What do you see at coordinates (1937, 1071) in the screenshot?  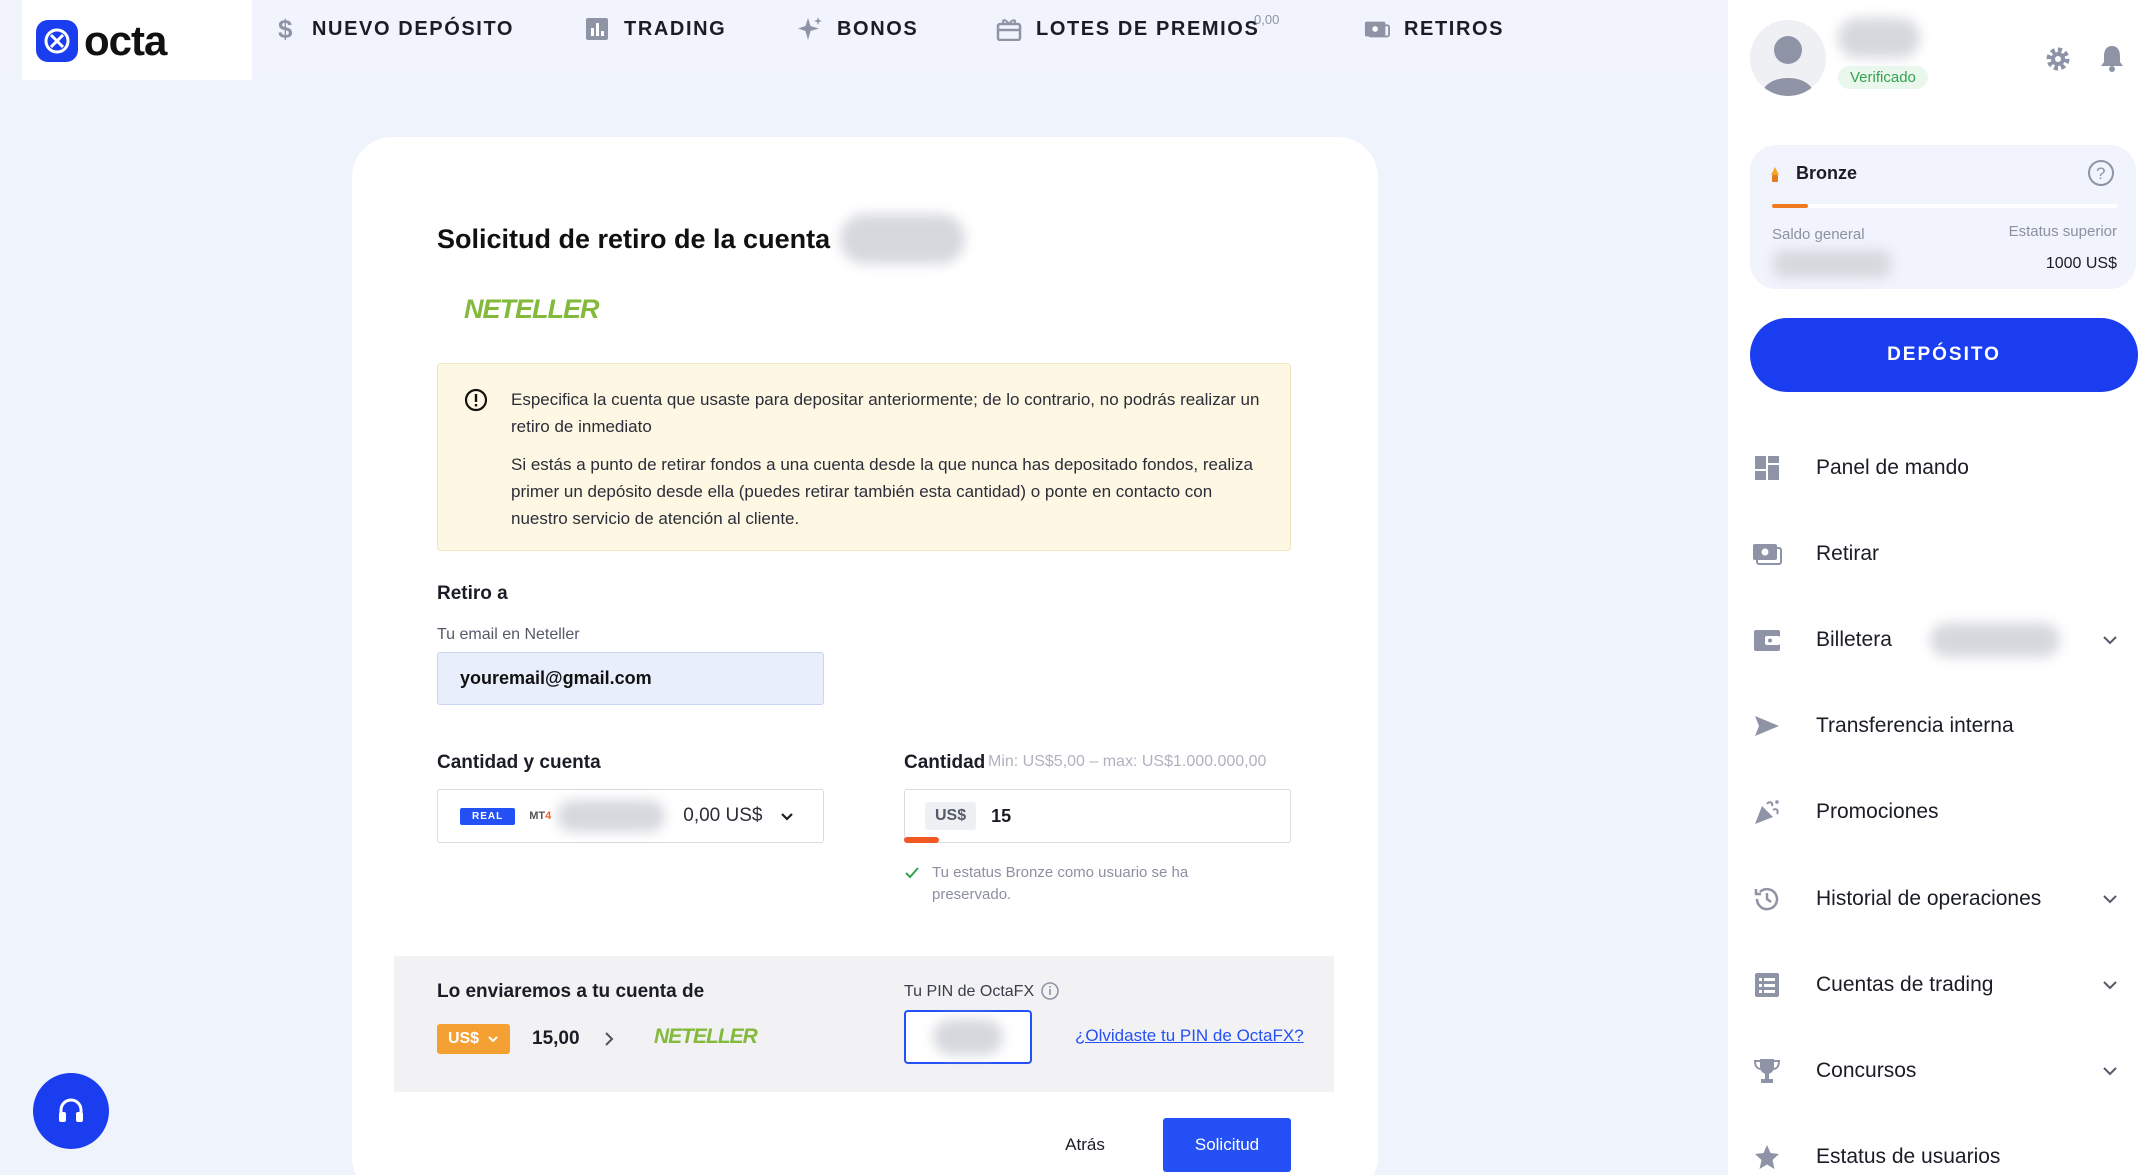 I see `sidebar-item-concursos: Concursos` at bounding box center [1937, 1071].